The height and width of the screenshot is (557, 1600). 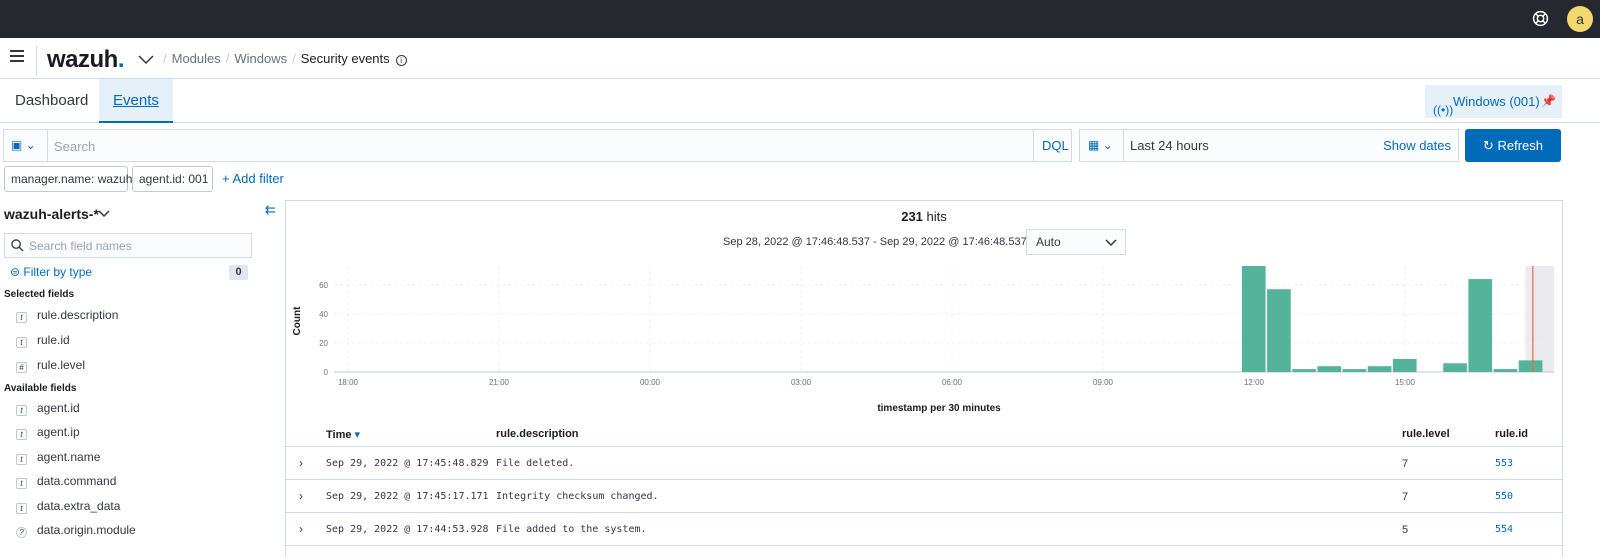 What do you see at coordinates (17, 56) in the screenshot?
I see `menu-icon` at bounding box center [17, 56].